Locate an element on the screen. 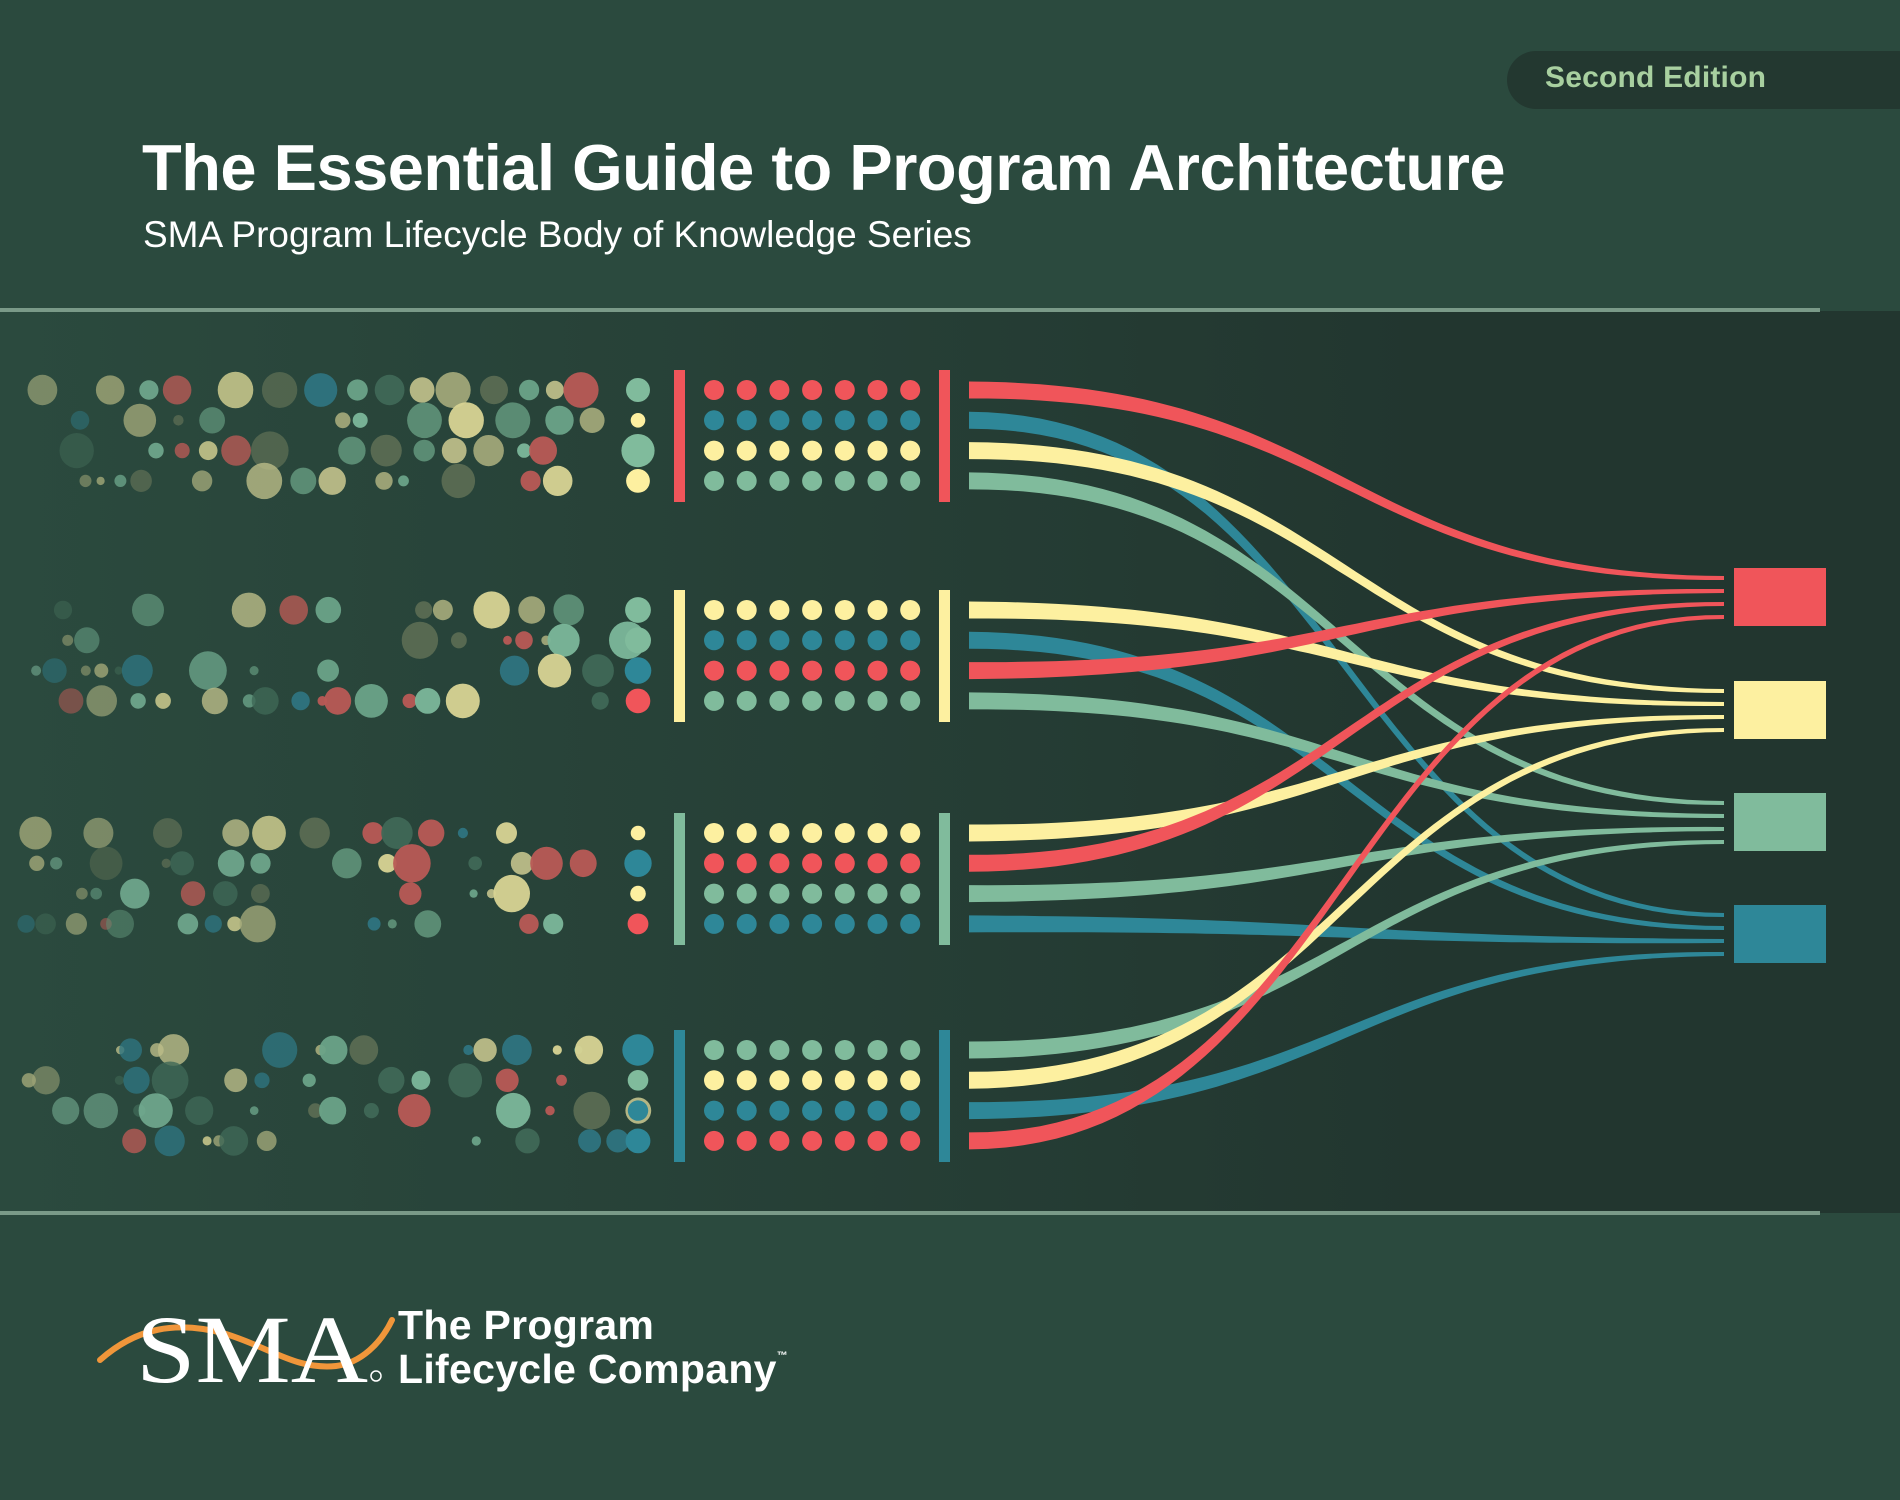 The height and width of the screenshot is (1500, 1900). flow-ribbon-red is located at coordinates (1346, 480).